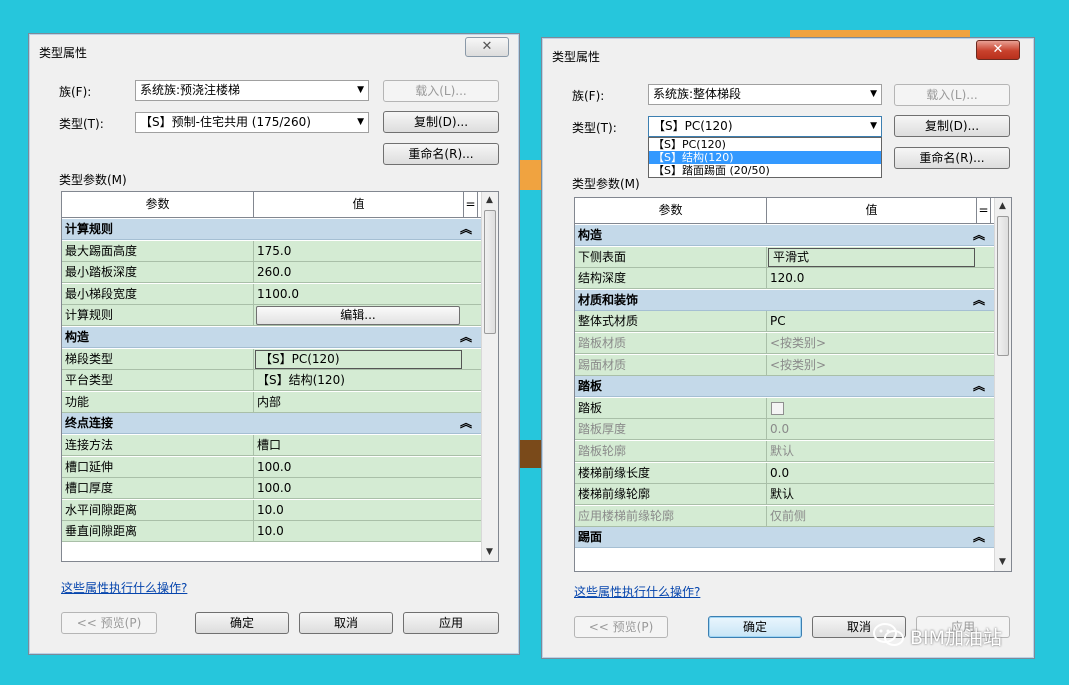 The width and height of the screenshot is (1069, 685). I want to click on param-row: 梯段类型 【S】PC(120), so click(271, 359).